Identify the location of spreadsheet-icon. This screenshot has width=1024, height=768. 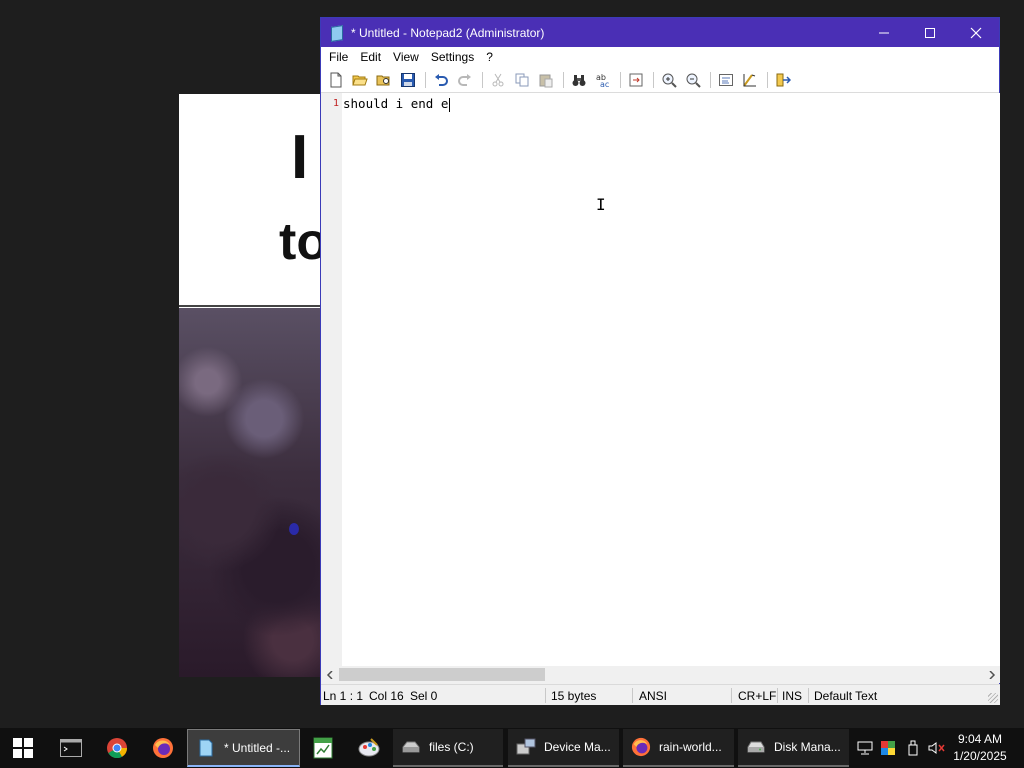
(323, 748).